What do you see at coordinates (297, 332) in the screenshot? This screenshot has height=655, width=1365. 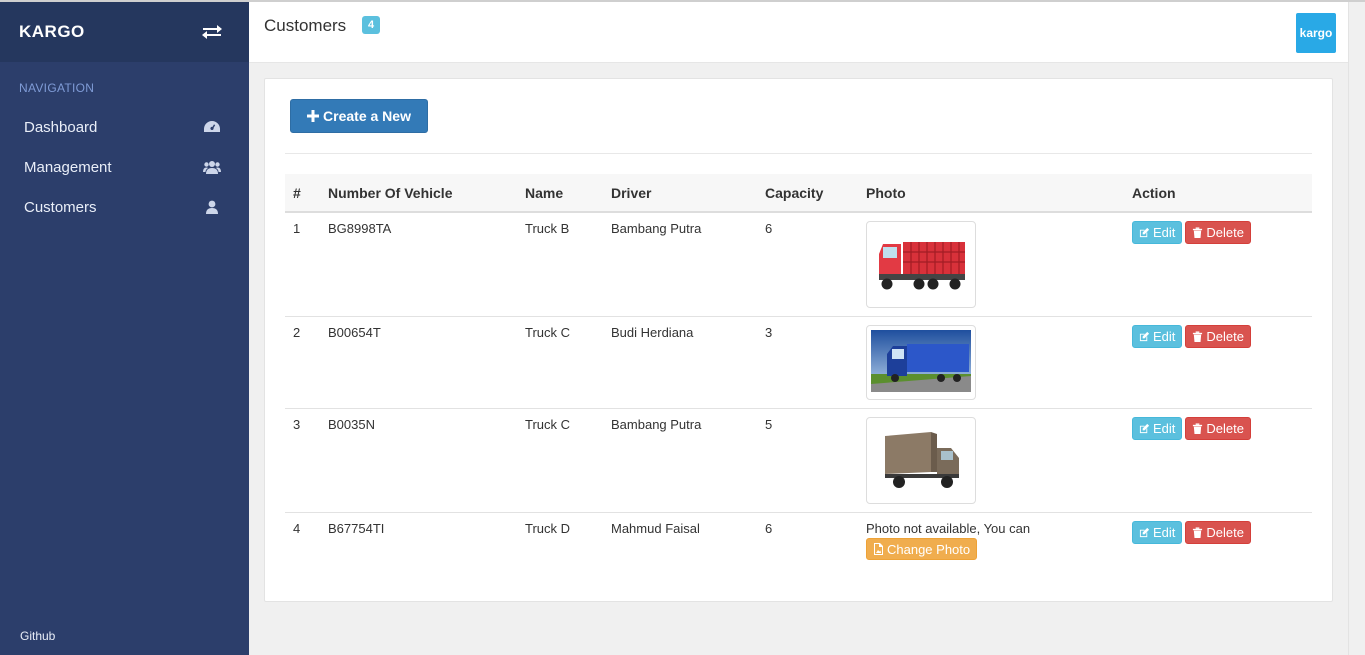 I see `row-number: 2` at bounding box center [297, 332].